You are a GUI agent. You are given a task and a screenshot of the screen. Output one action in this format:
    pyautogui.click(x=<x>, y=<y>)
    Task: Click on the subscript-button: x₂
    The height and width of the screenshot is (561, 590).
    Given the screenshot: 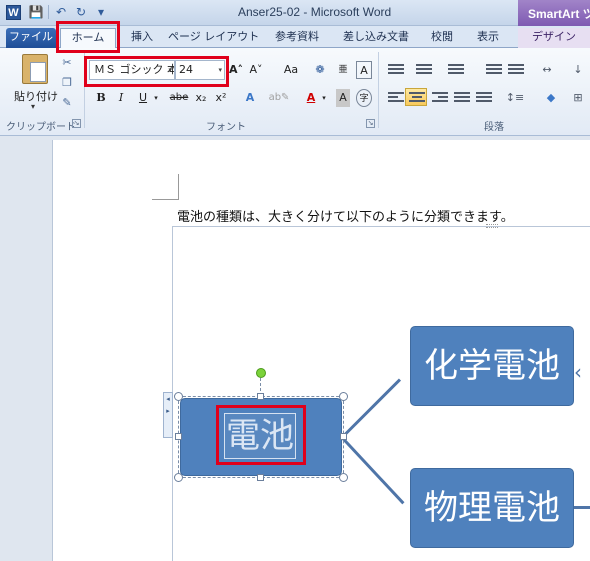 What is the action you would take?
    pyautogui.click(x=201, y=98)
    